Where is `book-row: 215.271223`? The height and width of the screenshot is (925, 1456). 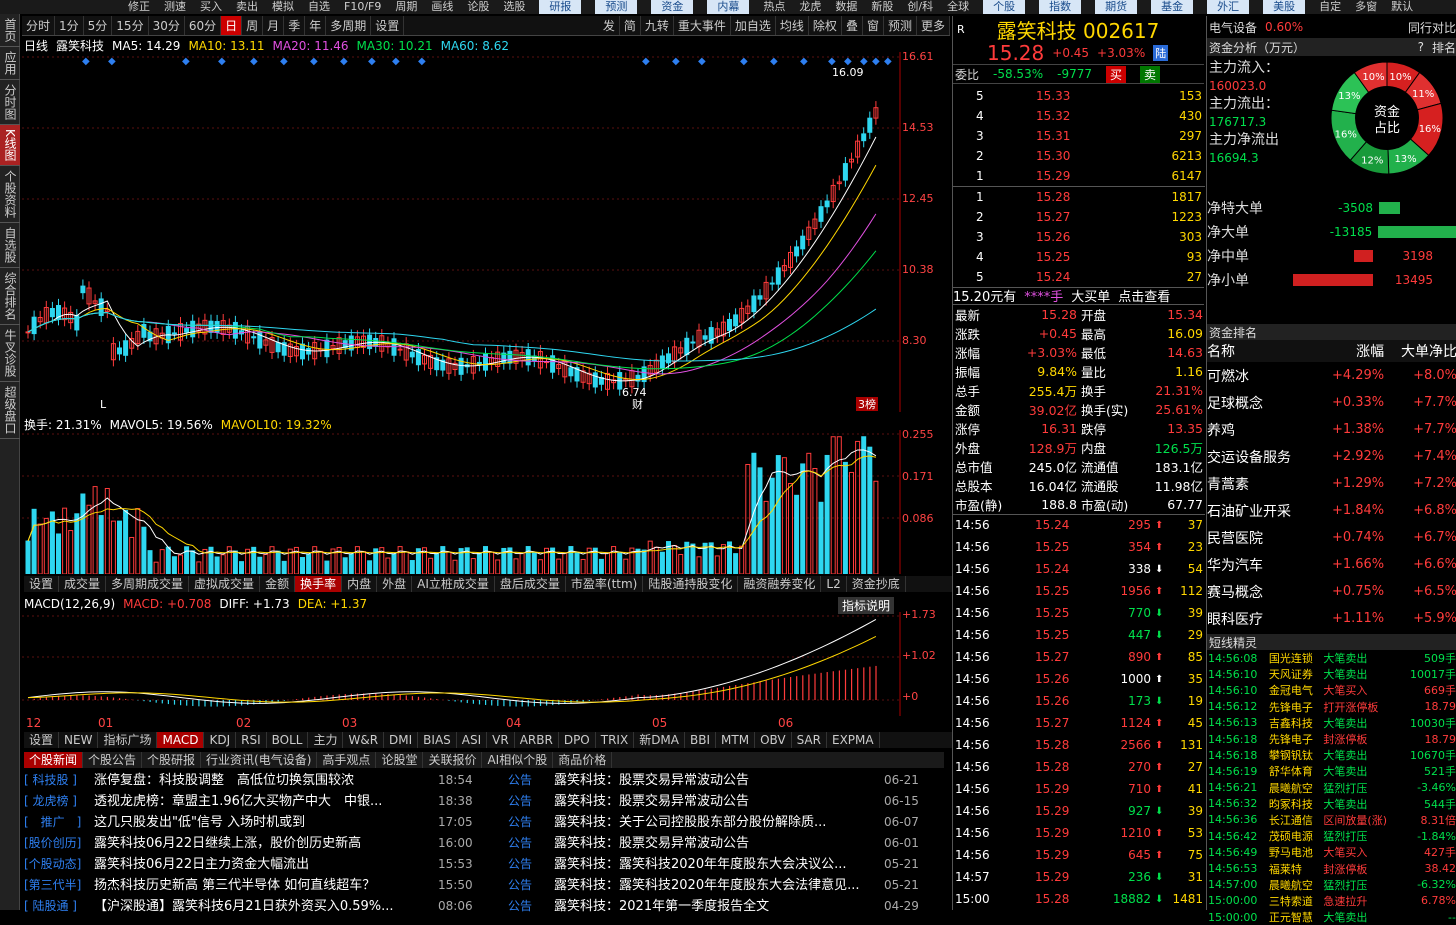
book-row: 215.271223 is located at coordinates (1079, 217).